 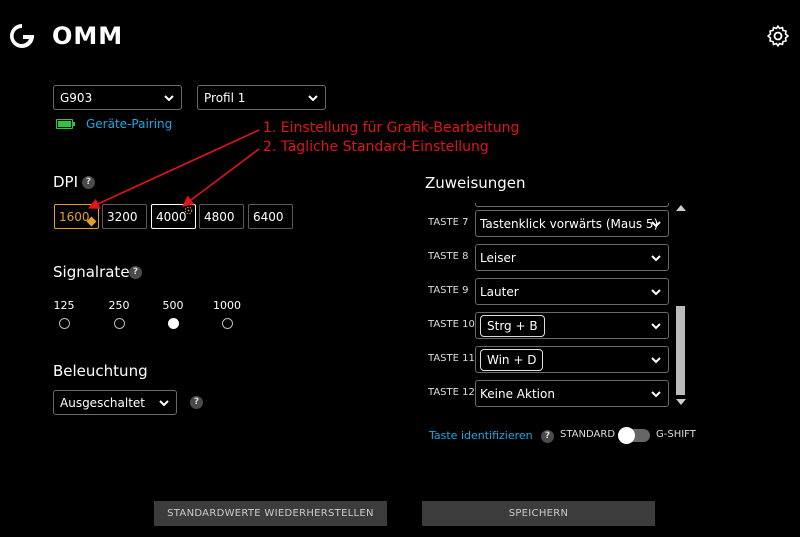 What do you see at coordinates (91, 272) in the screenshot?
I see `report-rate-title: Signalrate` at bounding box center [91, 272].